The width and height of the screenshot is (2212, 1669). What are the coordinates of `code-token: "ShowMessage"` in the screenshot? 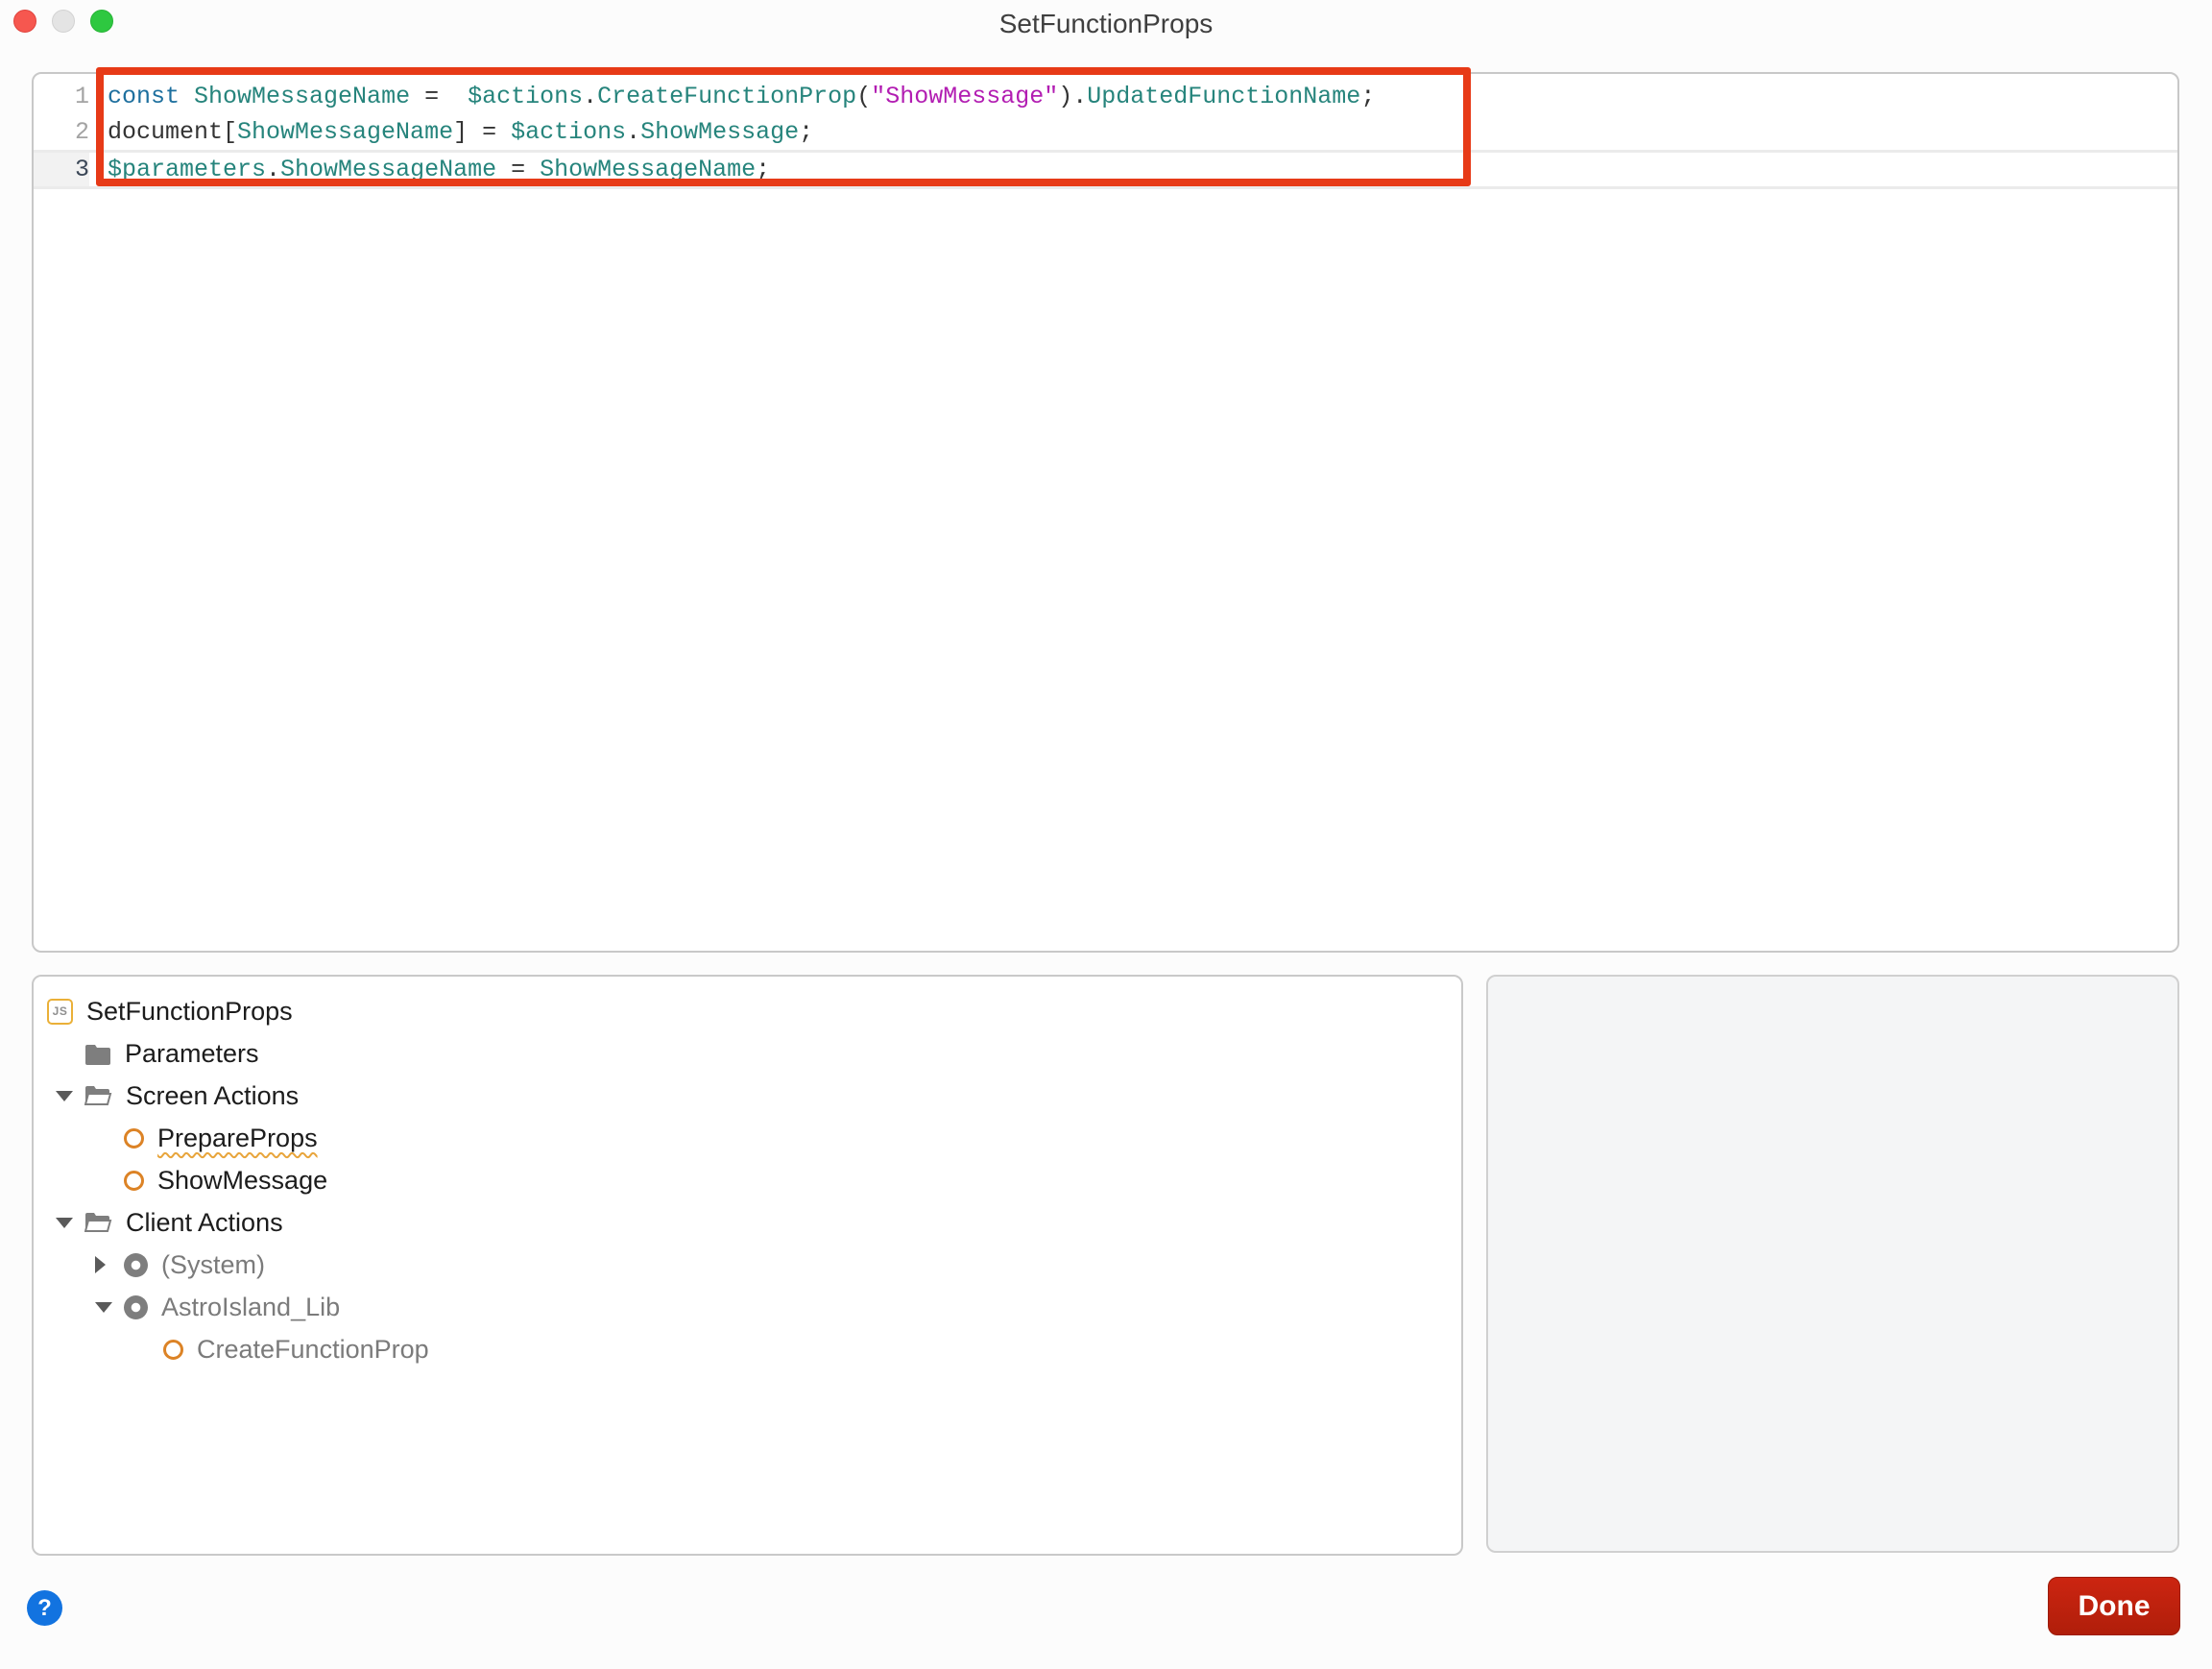 It's located at (965, 96).